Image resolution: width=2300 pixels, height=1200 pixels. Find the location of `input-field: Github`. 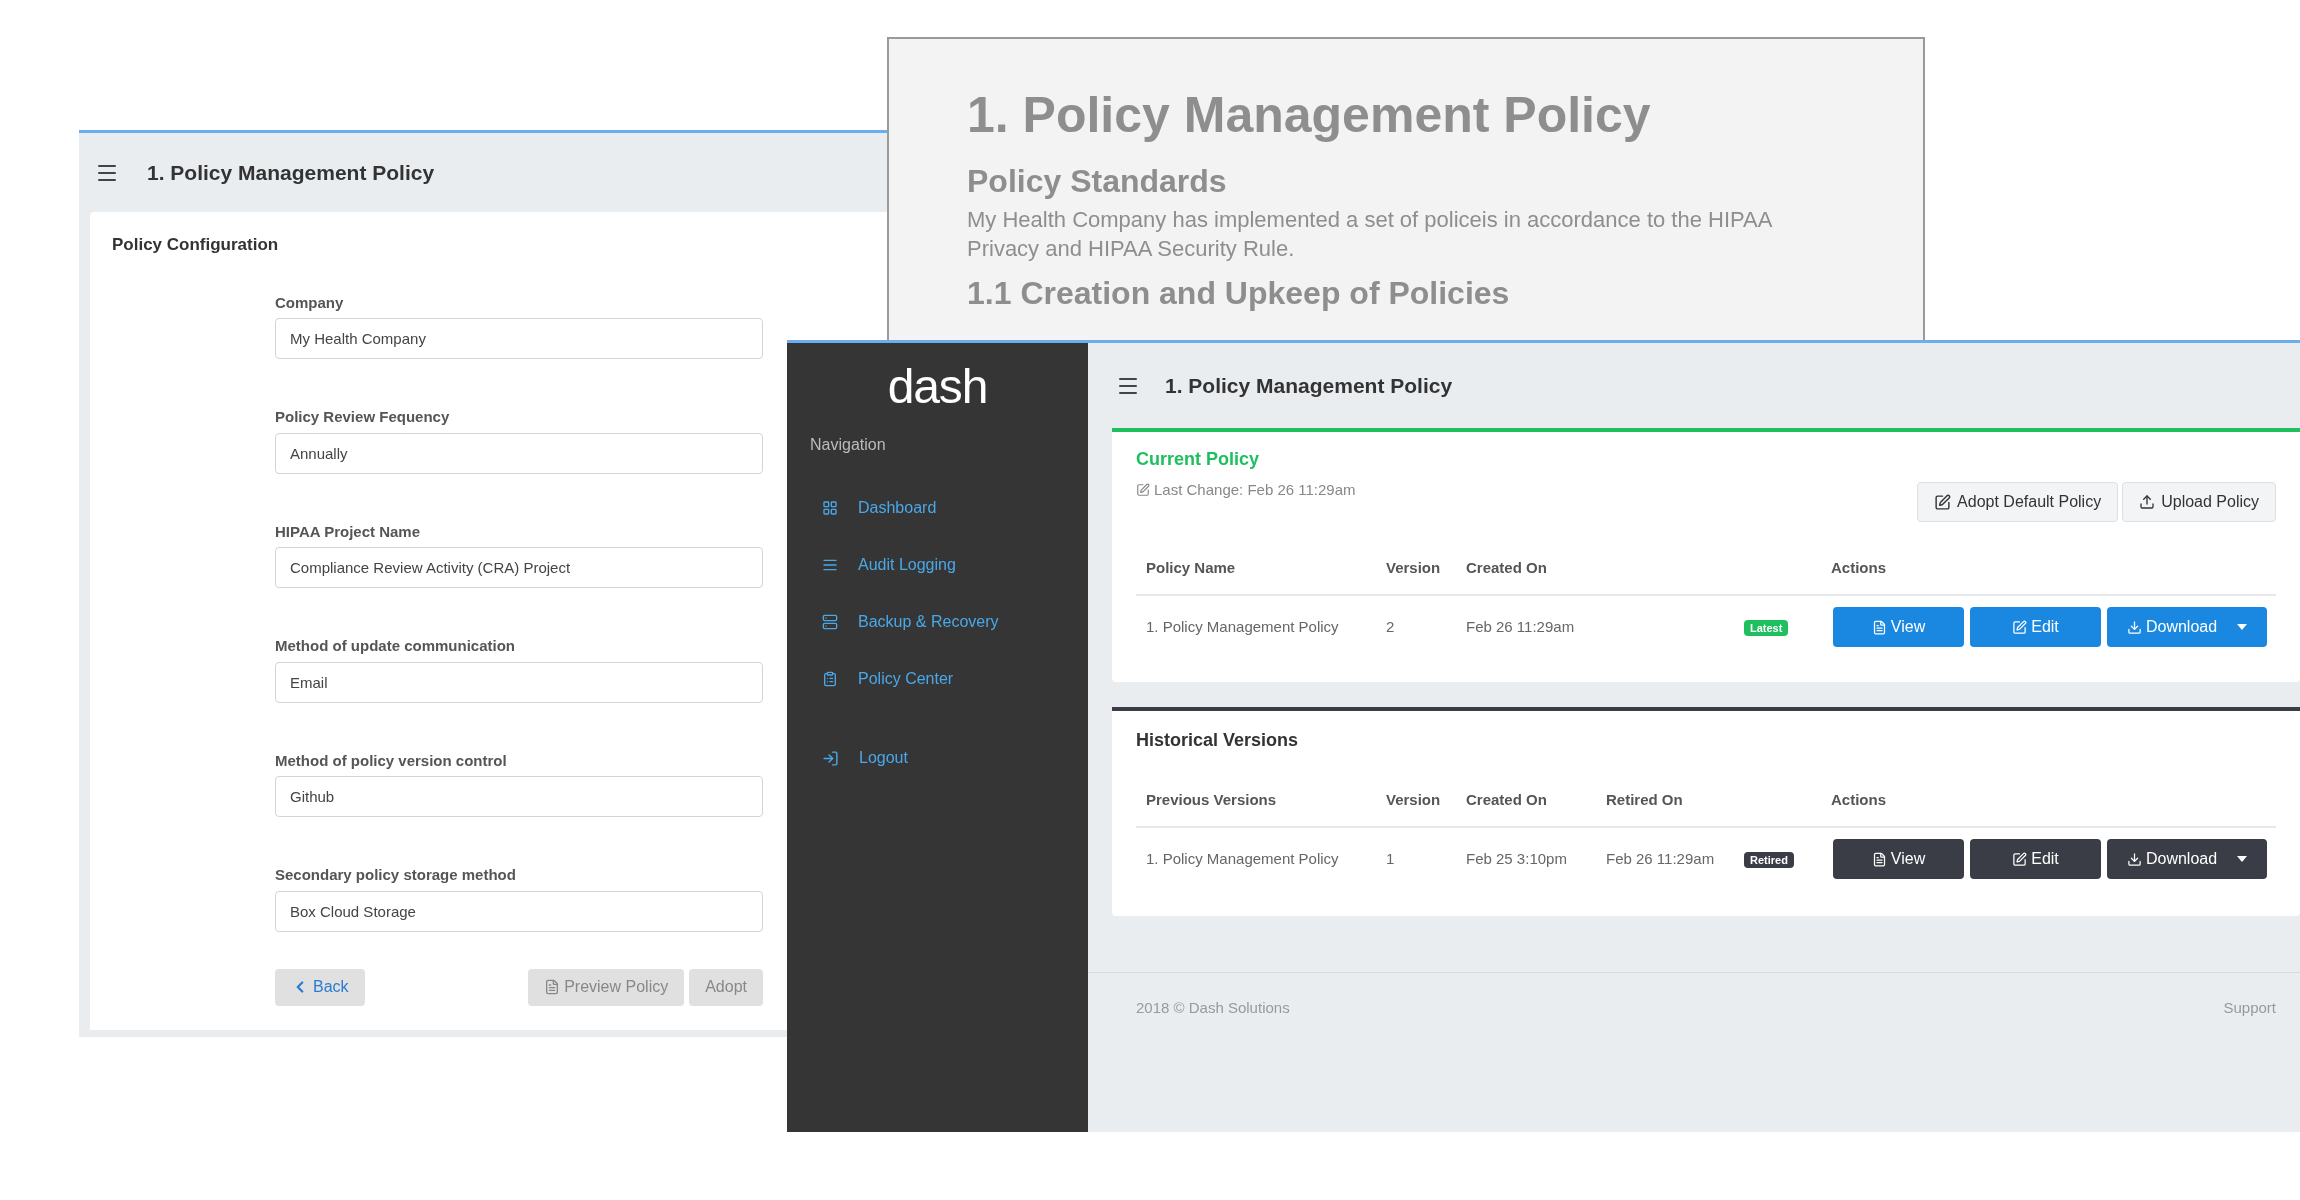

input-field: Github is located at coordinates (519, 796).